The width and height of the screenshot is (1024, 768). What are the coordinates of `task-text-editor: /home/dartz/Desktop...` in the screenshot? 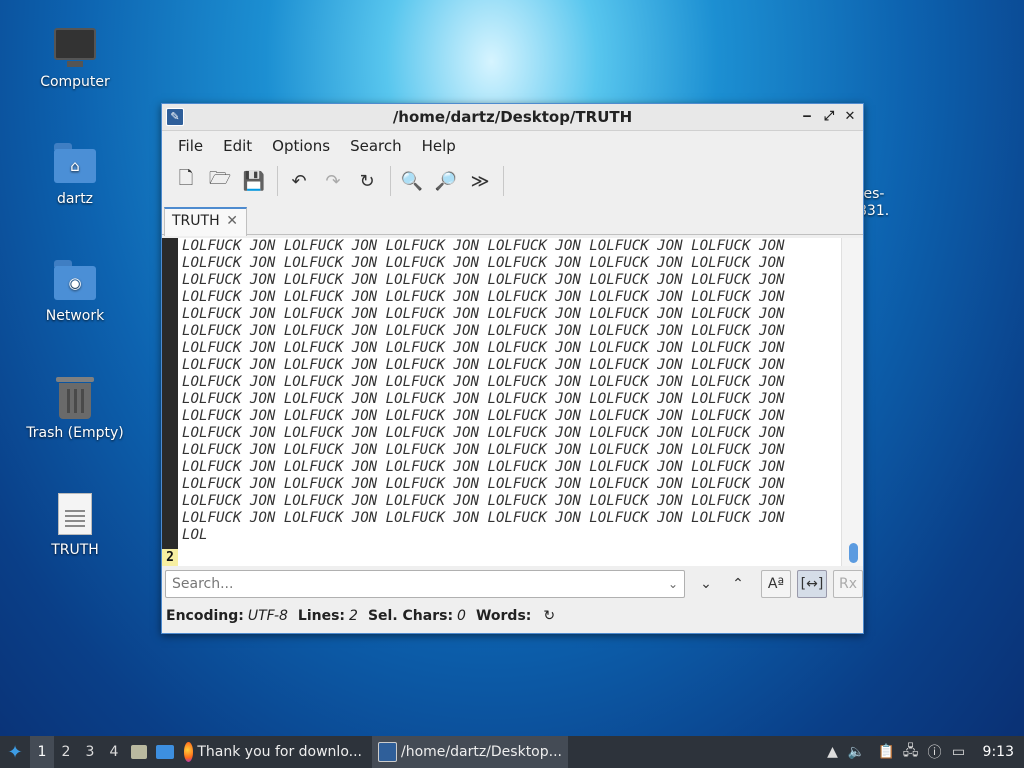 It's located at (470, 752).